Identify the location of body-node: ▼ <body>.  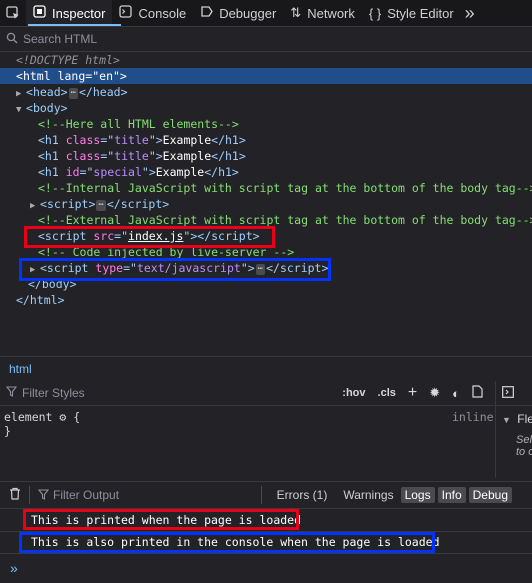
(42, 108).